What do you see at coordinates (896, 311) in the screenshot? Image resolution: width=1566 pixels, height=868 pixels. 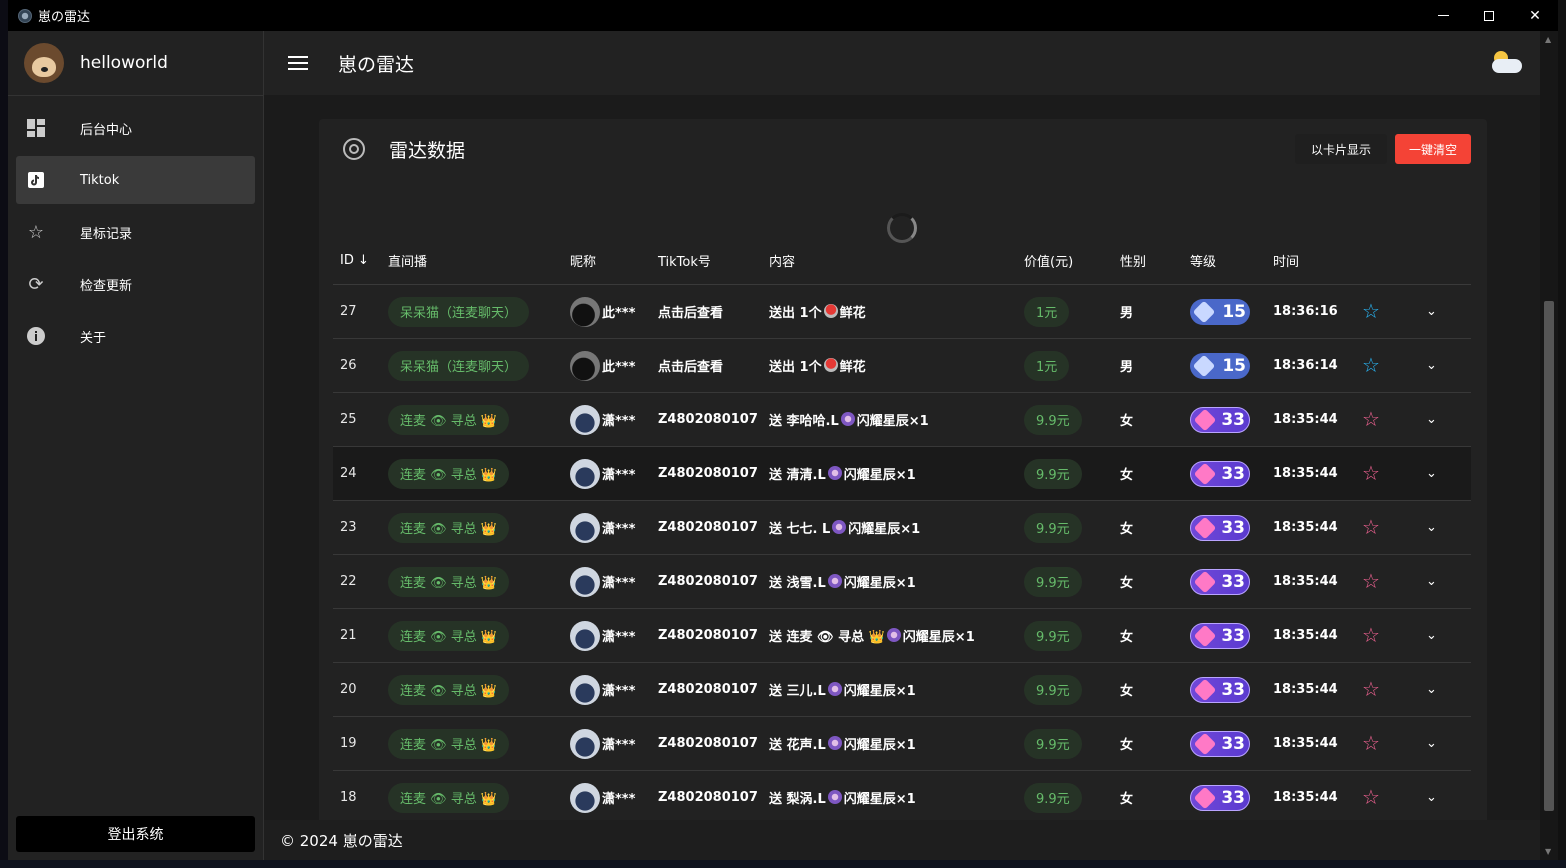 I see `gift-content: 送出 1个 鲜花` at bounding box center [896, 311].